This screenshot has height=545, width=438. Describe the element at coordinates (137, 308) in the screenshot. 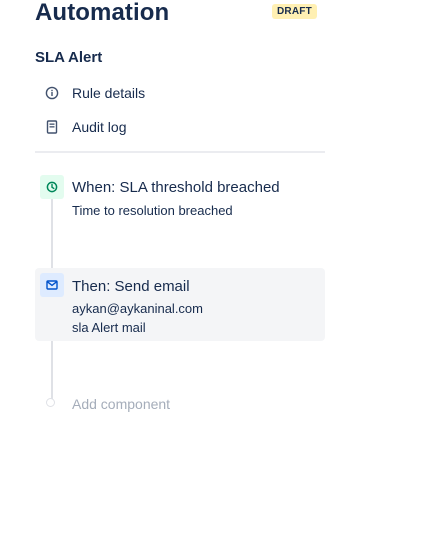

I see `action-recipient: aykan@aykaninal.com` at that location.